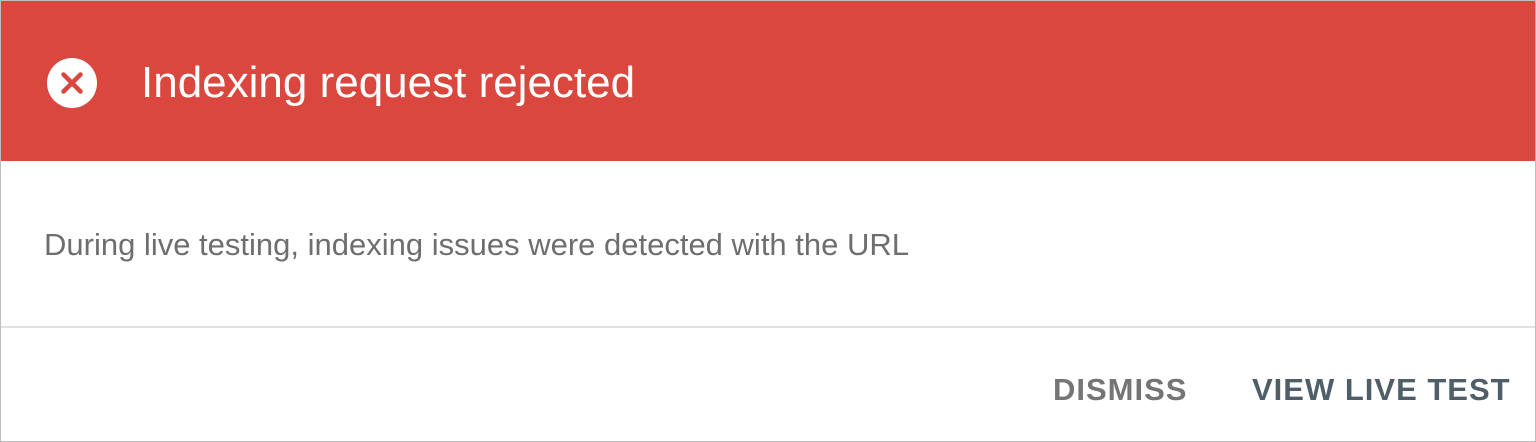 This screenshot has height=442, width=1536. Describe the element at coordinates (768, 327) in the screenshot. I see `divider` at that location.